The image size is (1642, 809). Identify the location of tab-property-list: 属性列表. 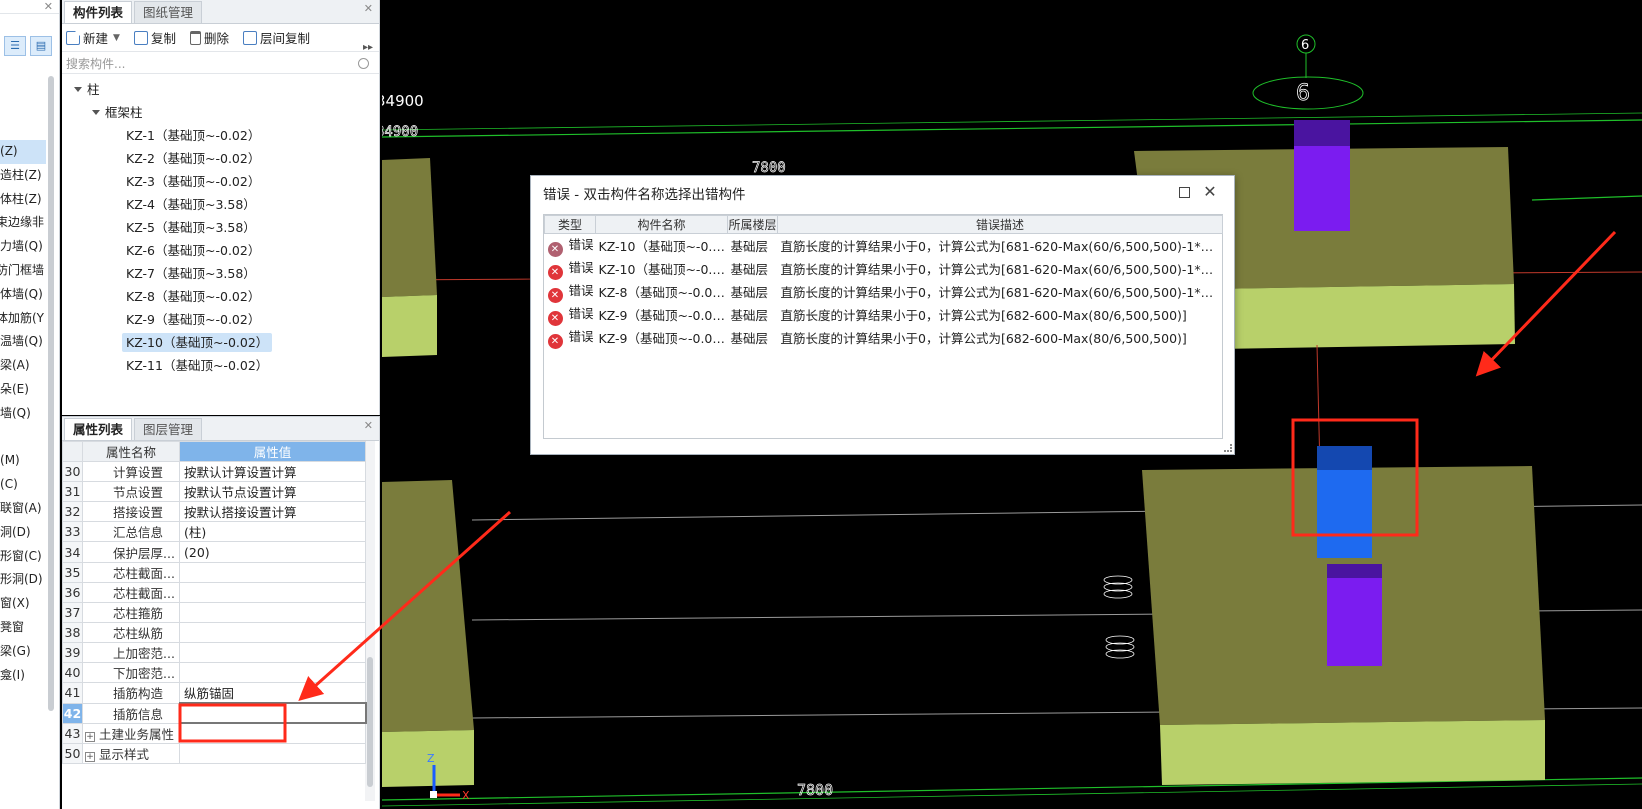
(98, 429).